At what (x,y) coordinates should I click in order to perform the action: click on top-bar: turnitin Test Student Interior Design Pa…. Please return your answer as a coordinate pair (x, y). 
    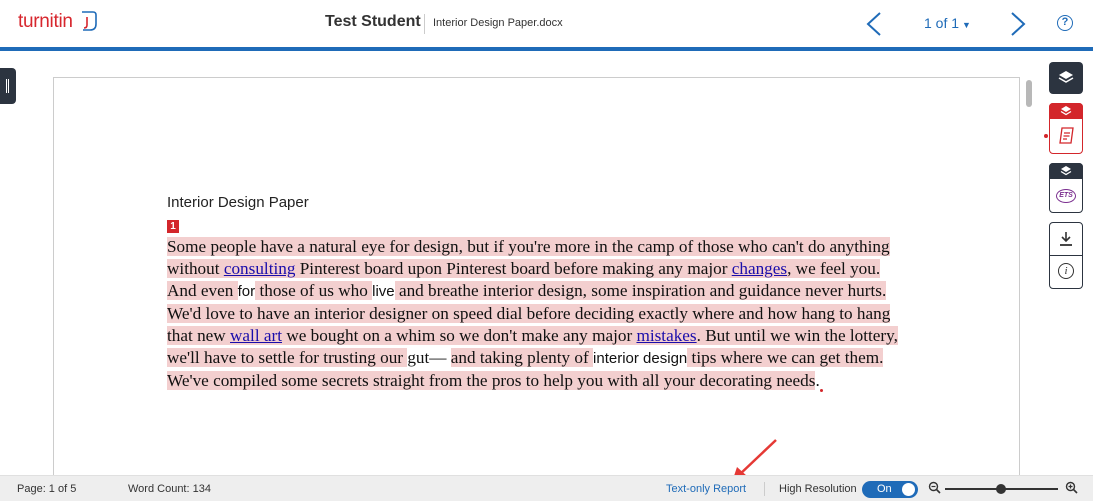
    Looking at the image, I should click on (546, 23).